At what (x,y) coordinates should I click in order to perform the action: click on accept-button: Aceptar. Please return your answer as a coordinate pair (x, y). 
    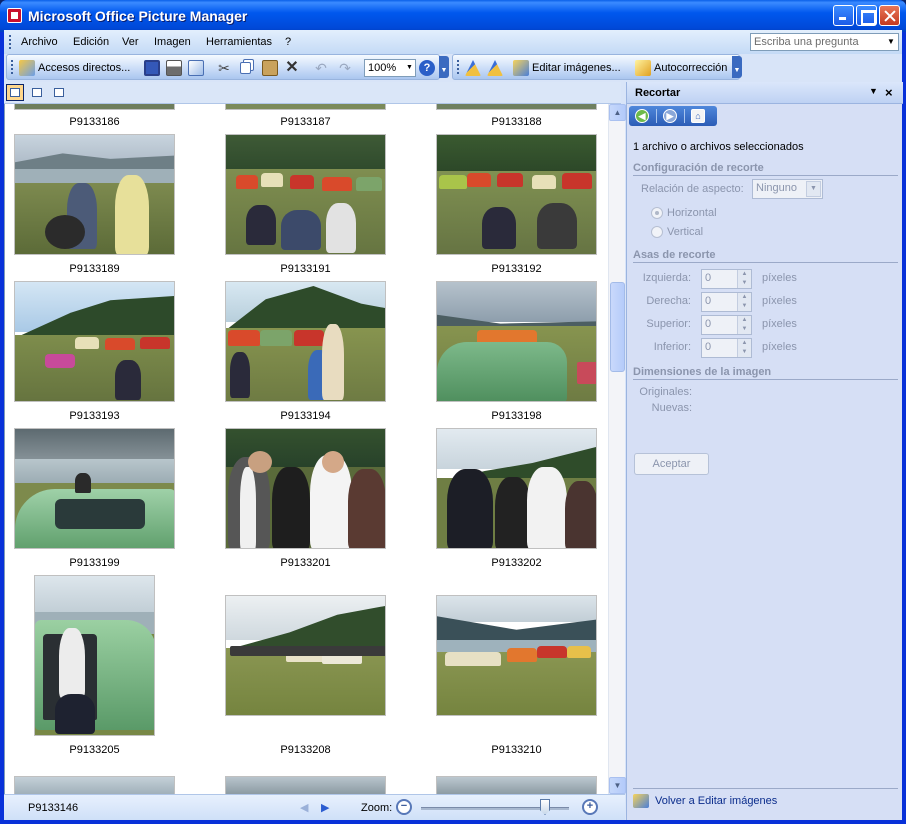
    Looking at the image, I should click on (671, 464).